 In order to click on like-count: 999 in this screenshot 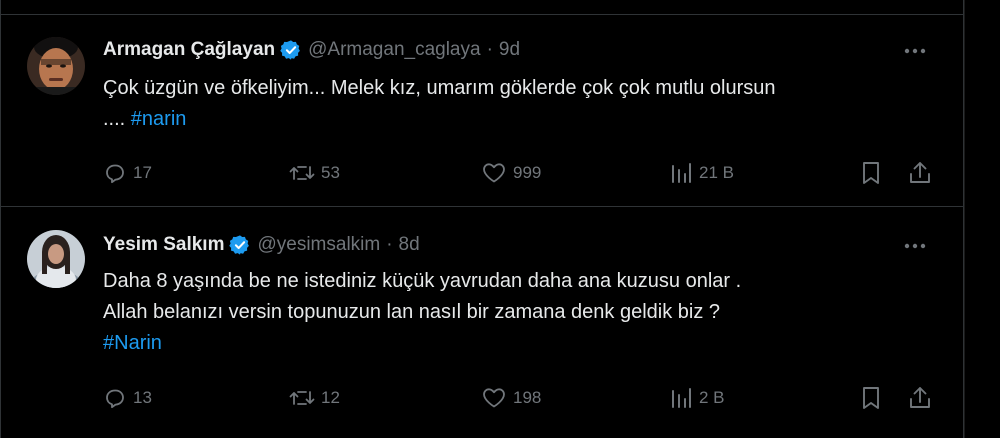, I will do `click(527, 172)`.